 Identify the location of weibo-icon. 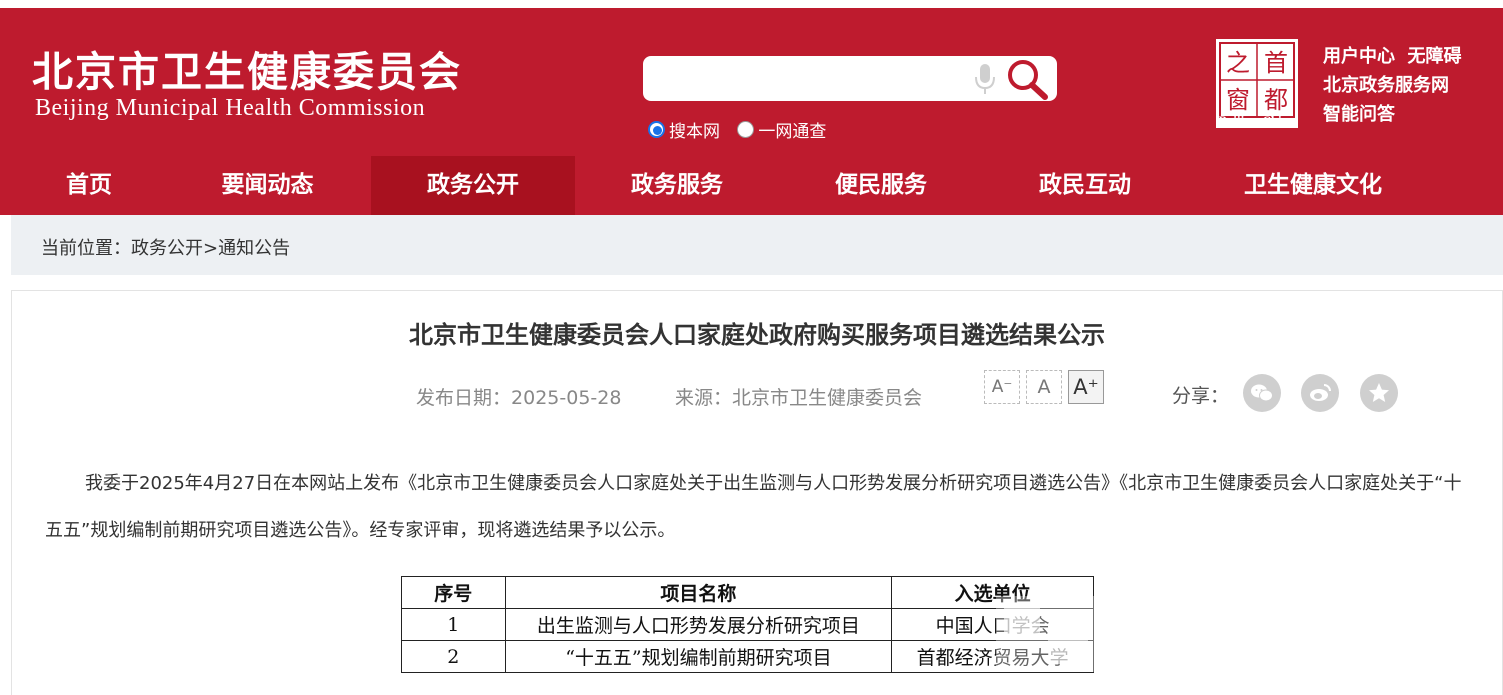
(1320, 393).